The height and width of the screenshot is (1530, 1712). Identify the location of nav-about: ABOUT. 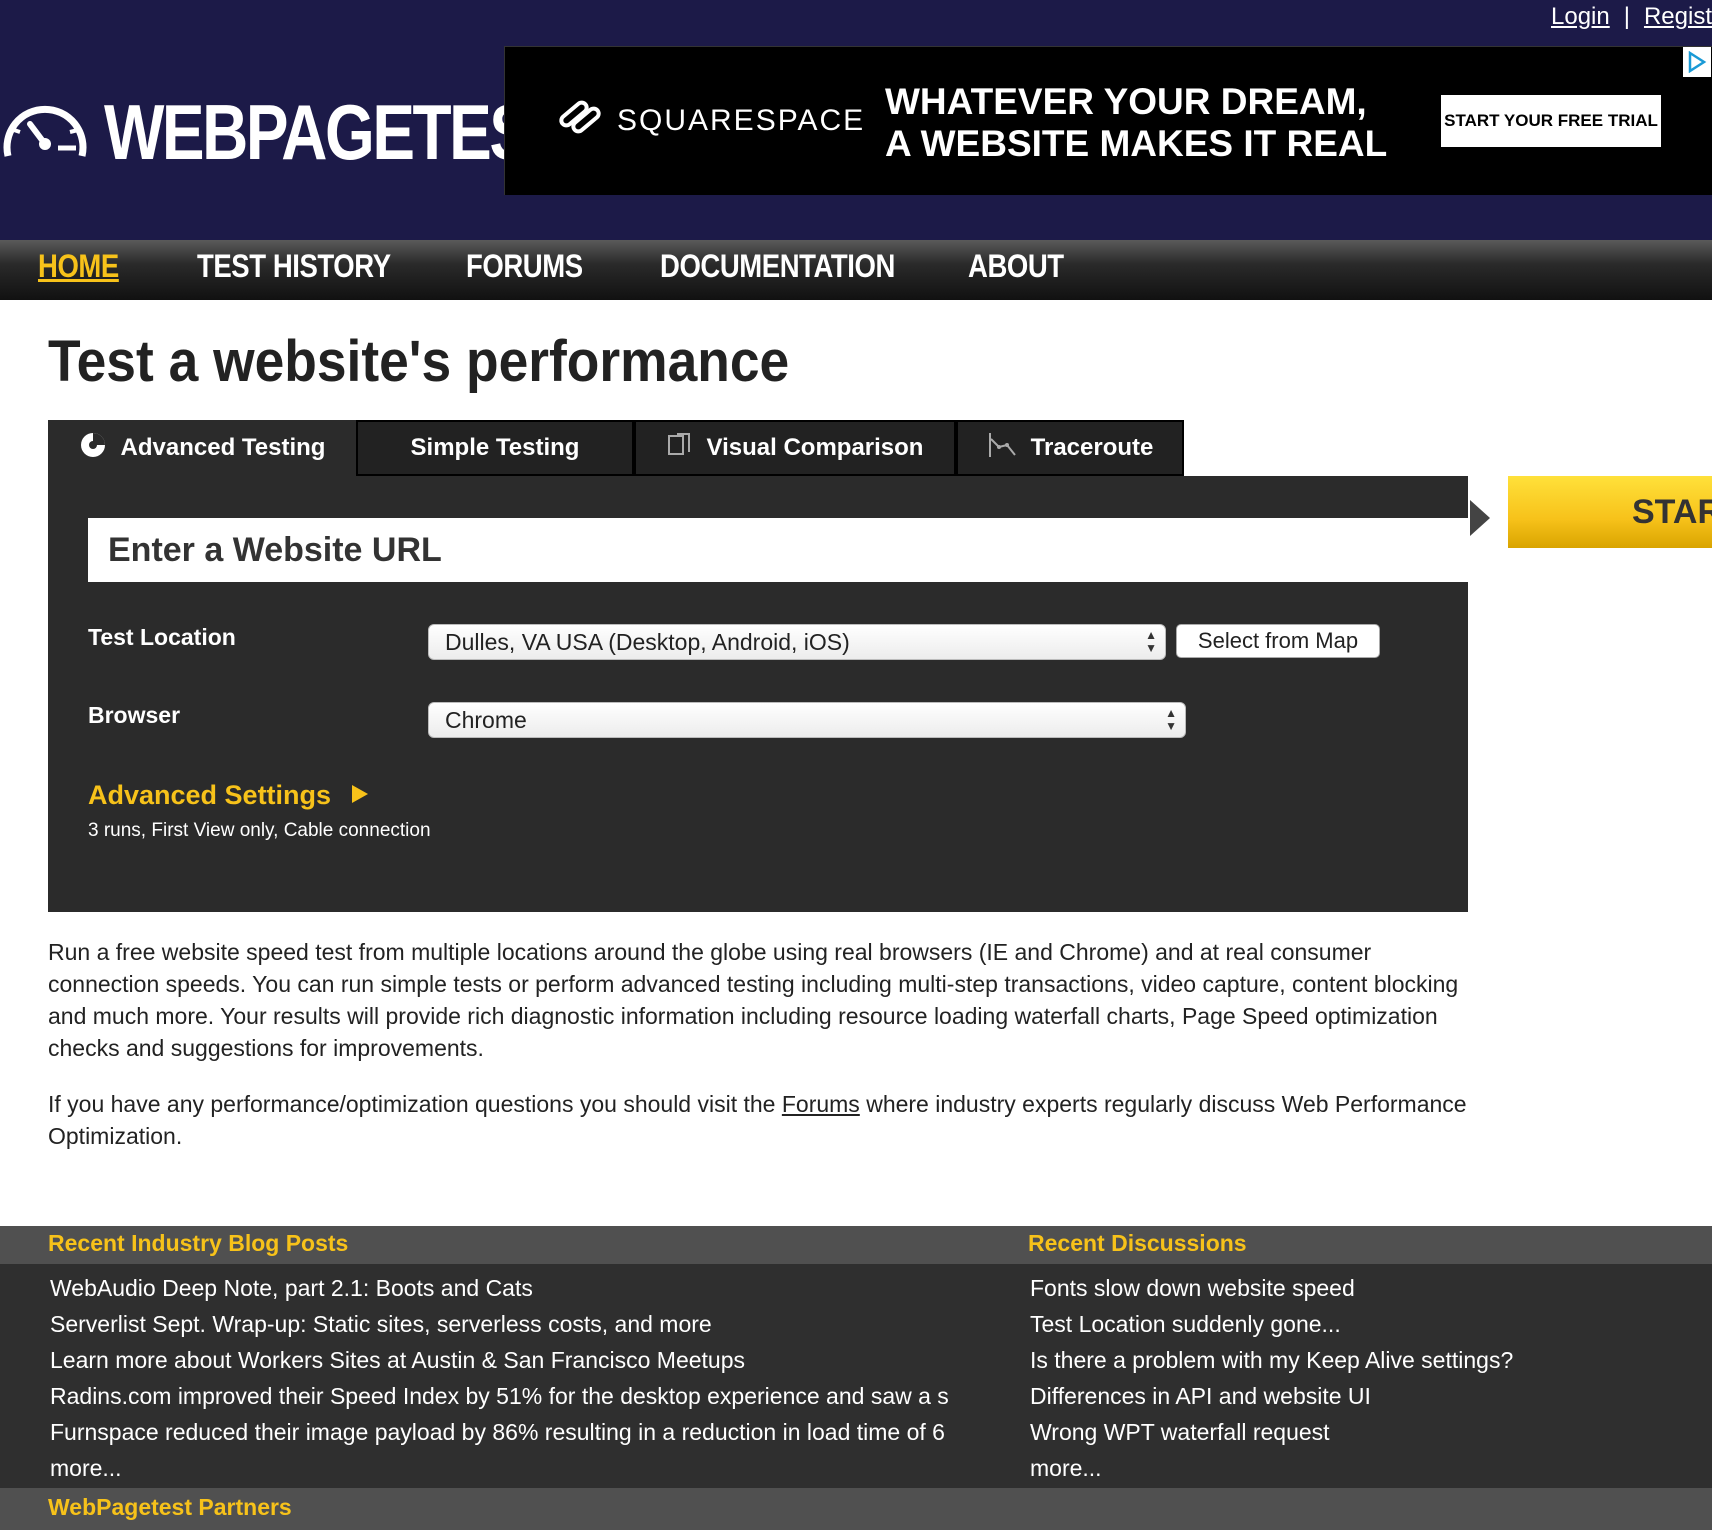
(1016, 266).